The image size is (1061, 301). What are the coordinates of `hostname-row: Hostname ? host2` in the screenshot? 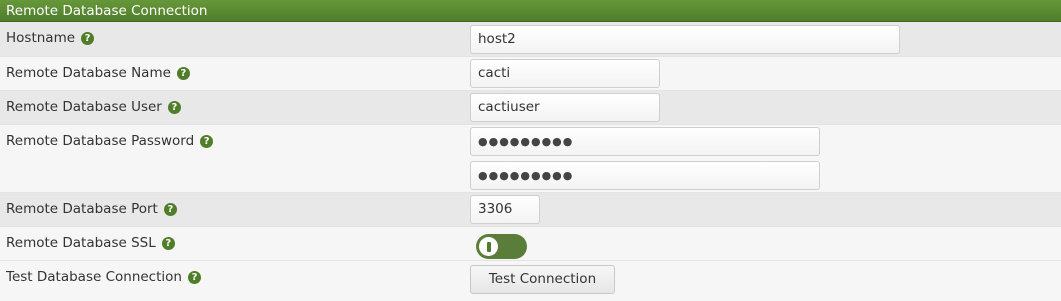 It's located at (530, 39).